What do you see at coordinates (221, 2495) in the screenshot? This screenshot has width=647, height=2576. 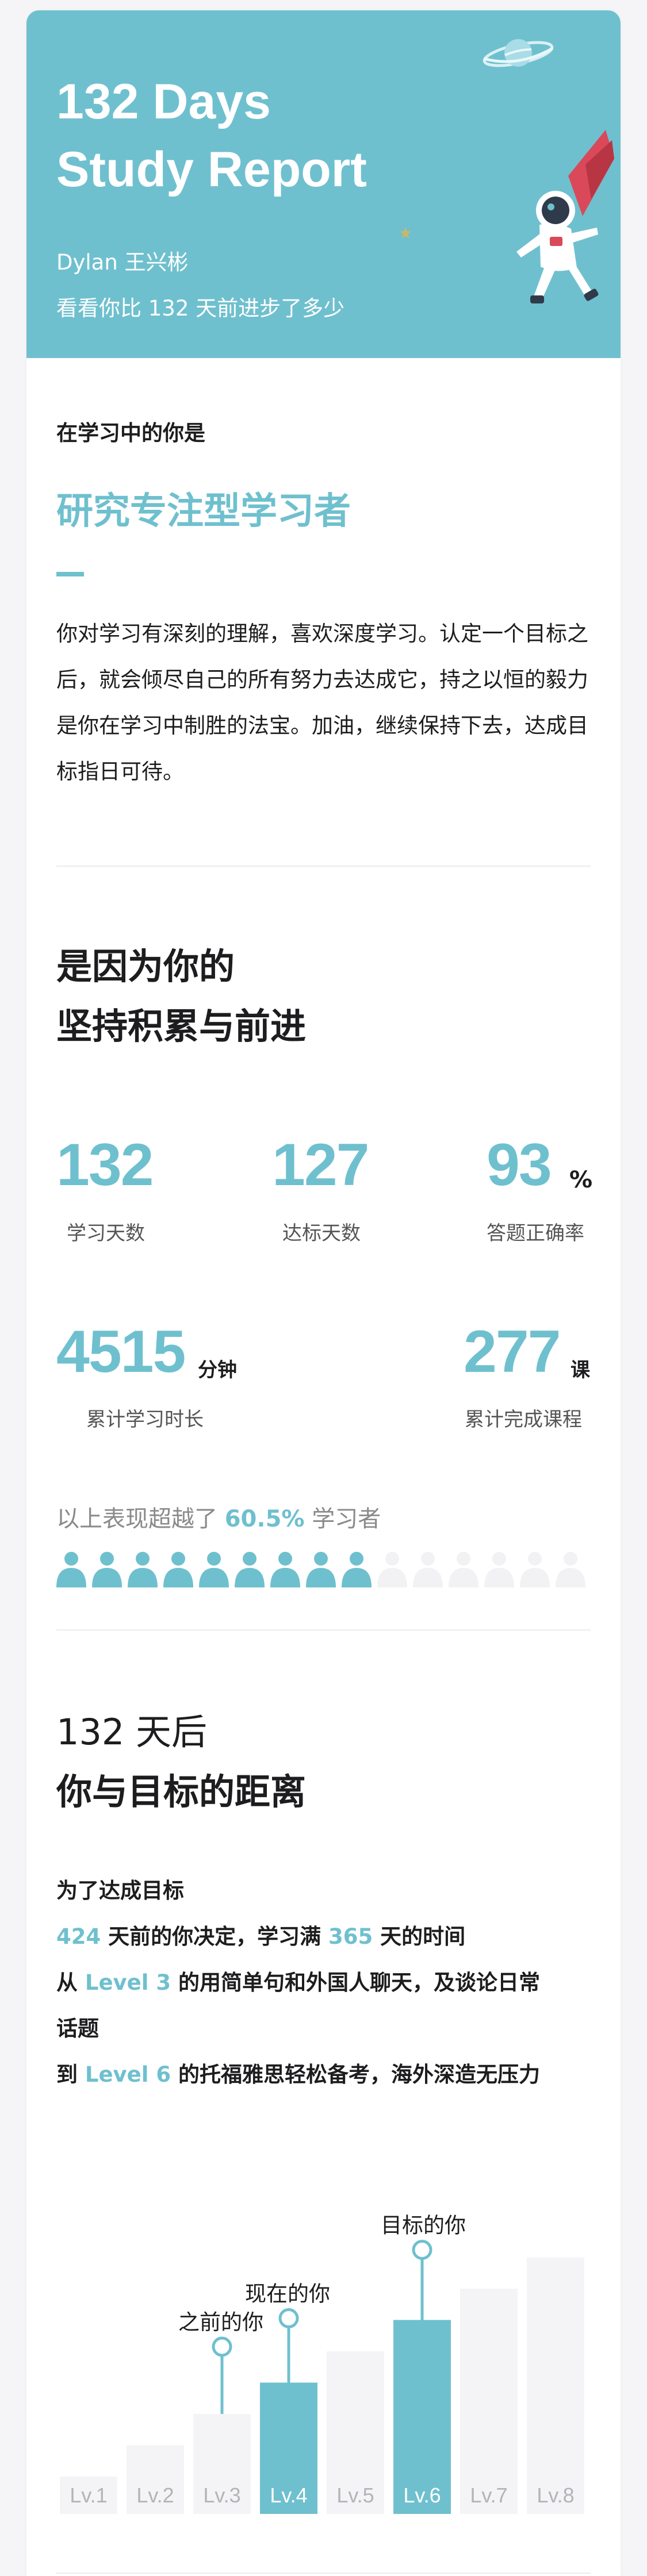 I see `chart-tick-label: Lv.3` at bounding box center [221, 2495].